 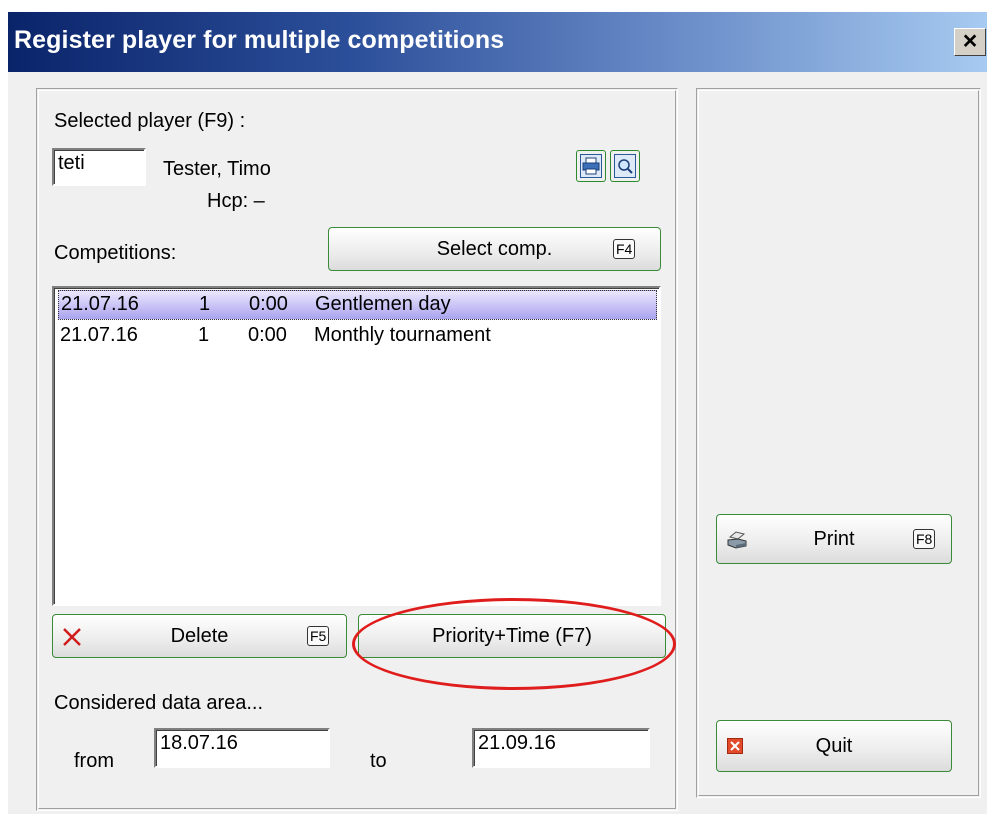 What do you see at coordinates (561, 748) in the screenshot?
I see `to-date-input: 21.09.16` at bounding box center [561, 748].